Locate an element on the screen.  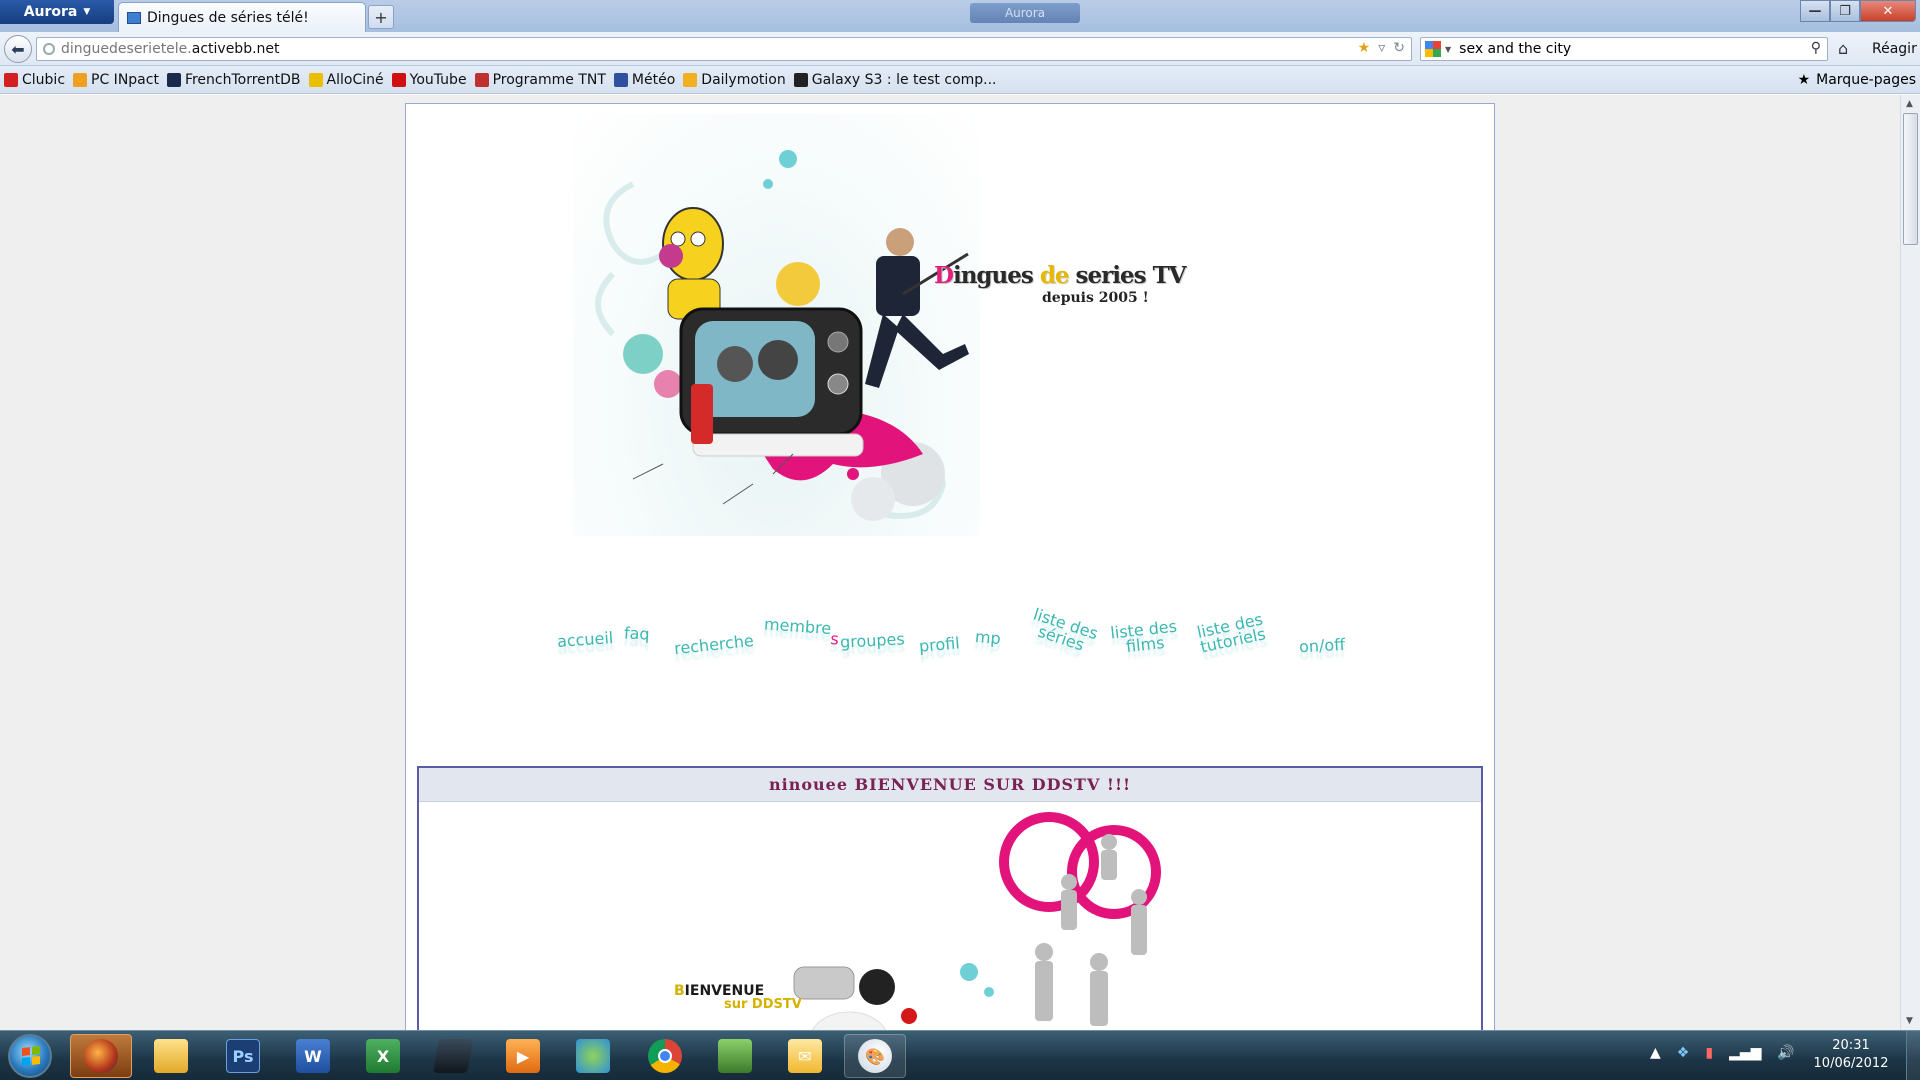
excel-icon: X is located at coordinates (383, 1056).